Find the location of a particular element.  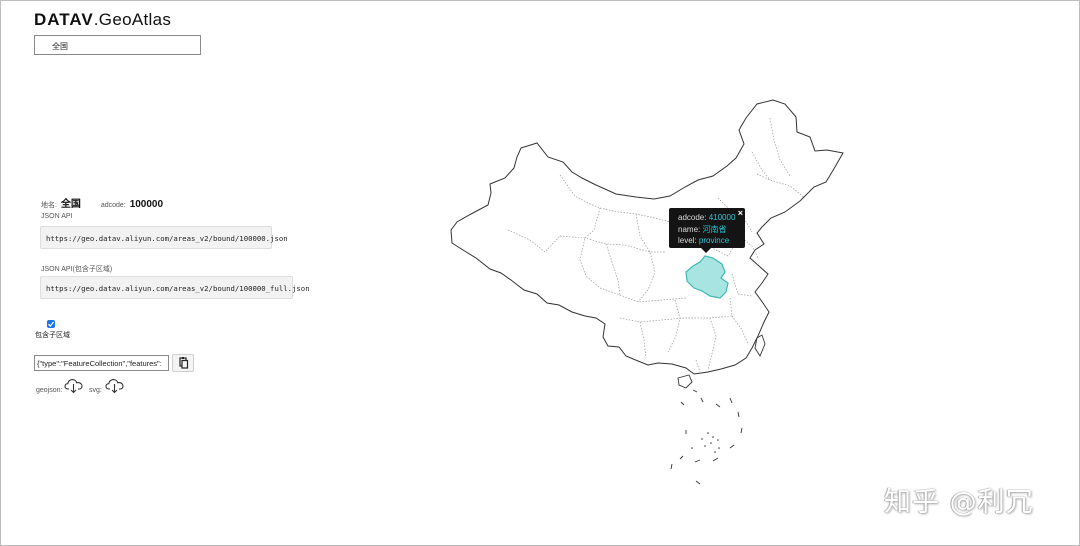

place-name-value: 全国 is located at coordinates (70, 204).